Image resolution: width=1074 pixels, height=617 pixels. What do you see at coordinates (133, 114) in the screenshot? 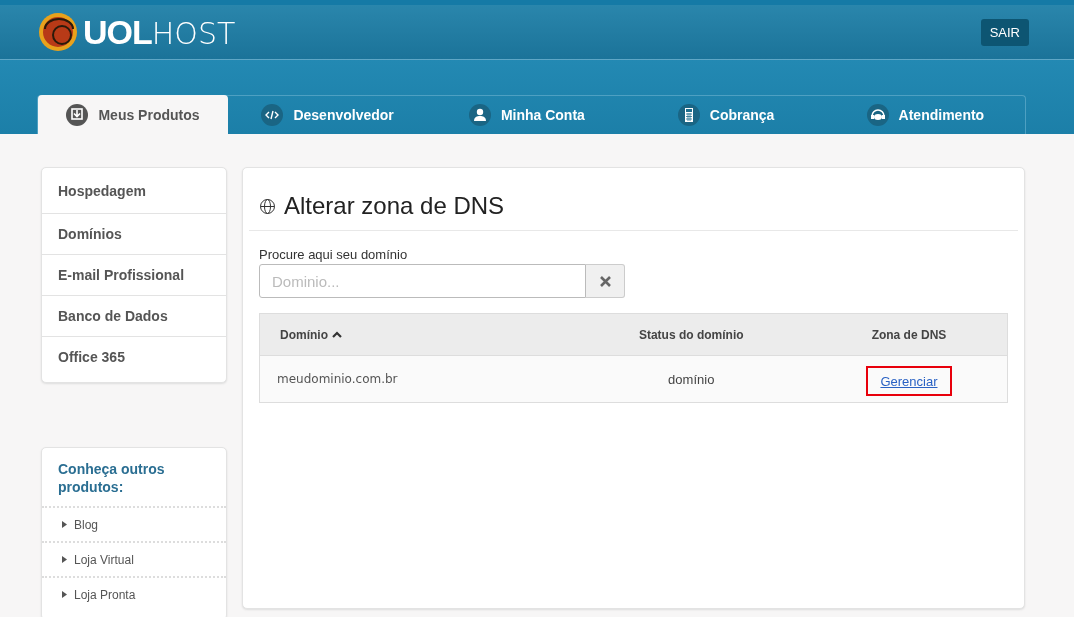
I see `nav-tab: Meus Produtos` at bounding box center [133, 114].